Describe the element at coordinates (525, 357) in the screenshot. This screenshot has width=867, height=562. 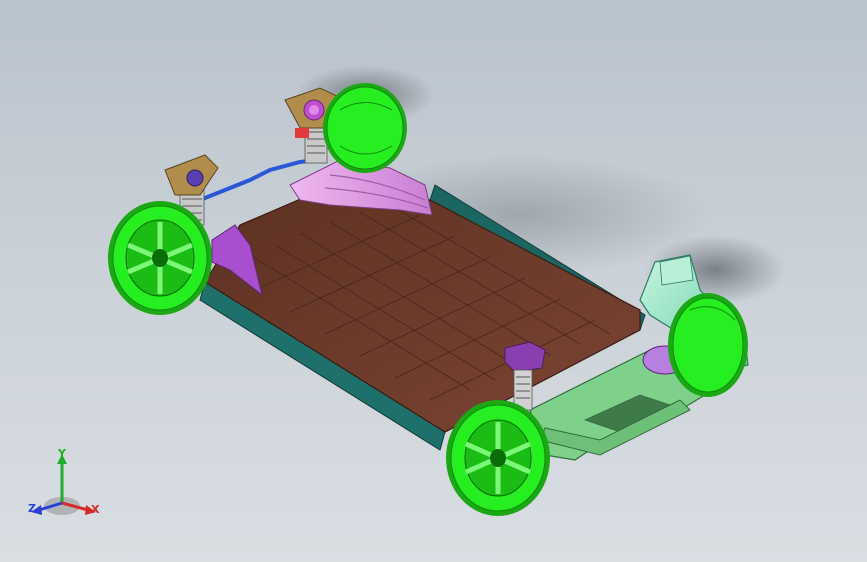
I see `rear-damper-mount` at that location.